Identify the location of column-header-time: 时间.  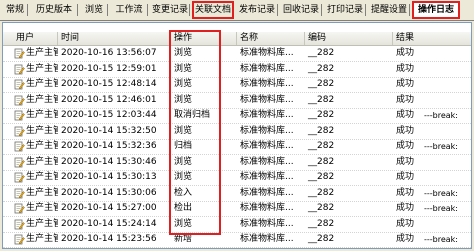
(114, 38).